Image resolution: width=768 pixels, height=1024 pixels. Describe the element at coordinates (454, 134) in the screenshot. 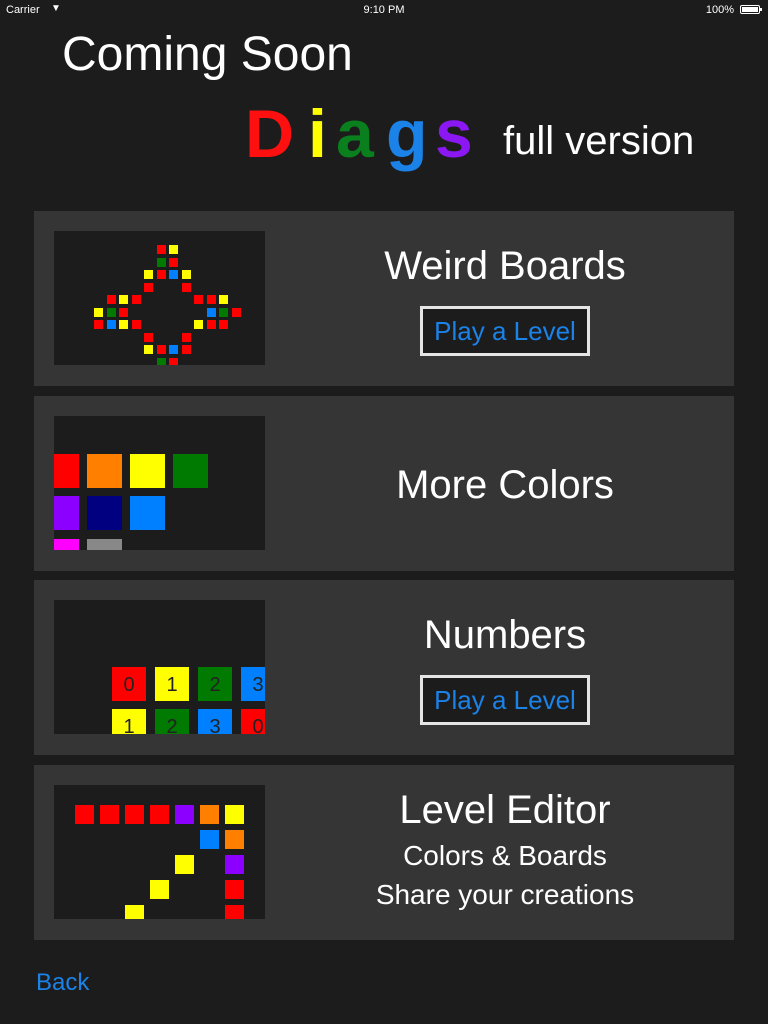

I see `logo-letter: s` at that location.